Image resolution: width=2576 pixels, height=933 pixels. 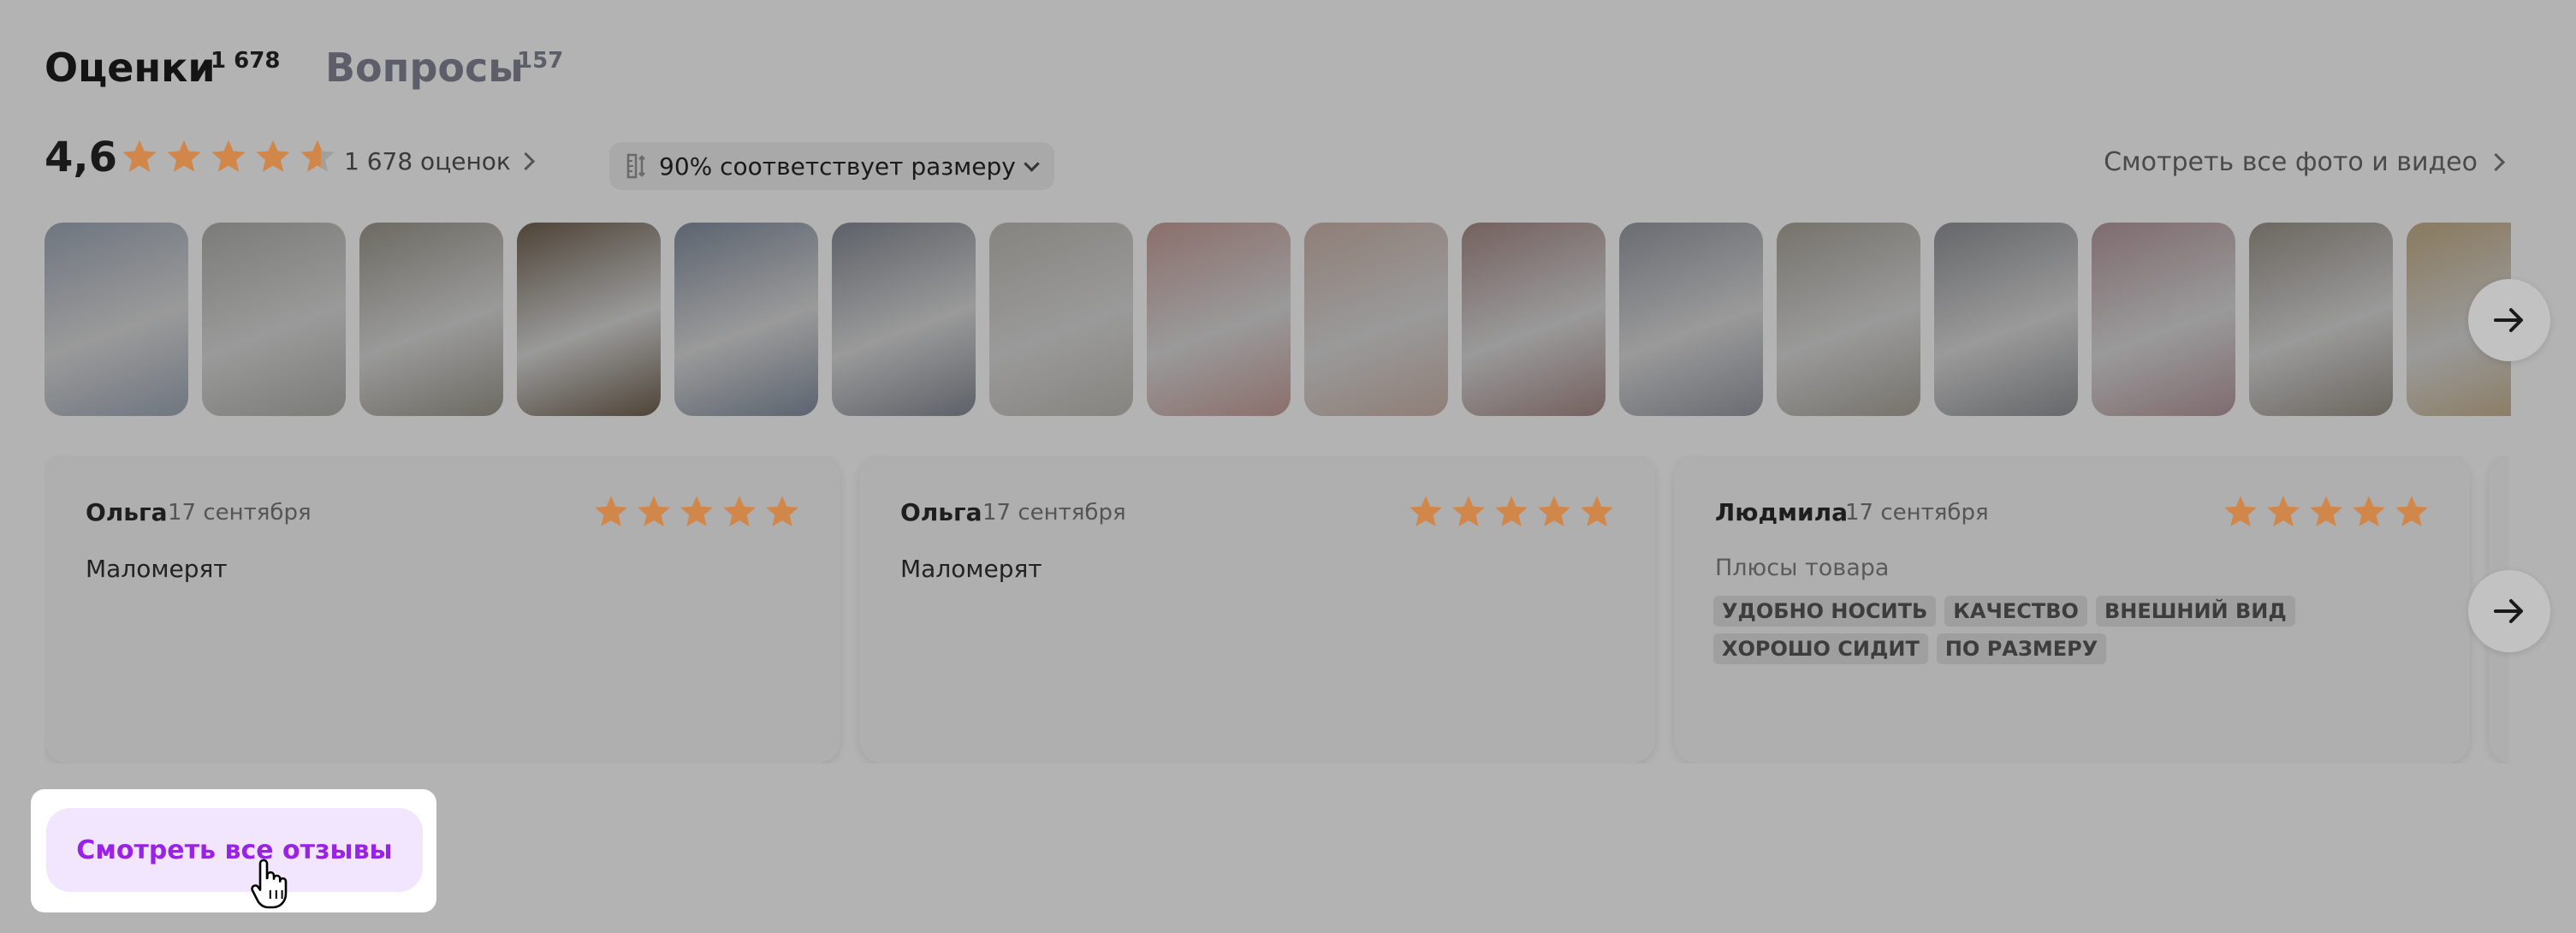 I want to click on ratings-count-link: 1 678 оценок, so click(x=439, y=161).